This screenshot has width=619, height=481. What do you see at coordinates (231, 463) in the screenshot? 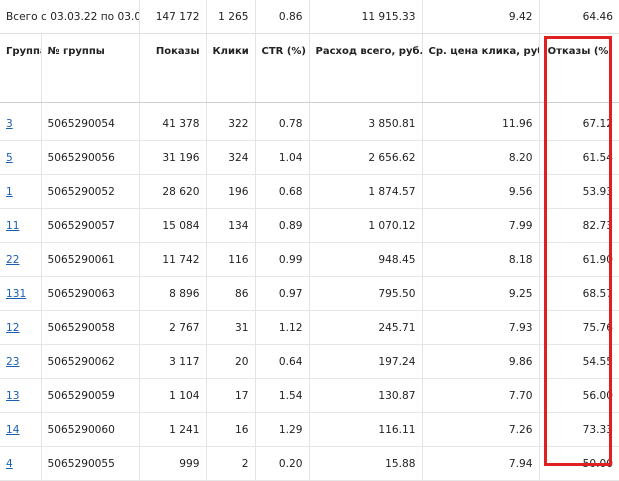
I see `clicks-cell: 2` at bounding box center [231, 463].